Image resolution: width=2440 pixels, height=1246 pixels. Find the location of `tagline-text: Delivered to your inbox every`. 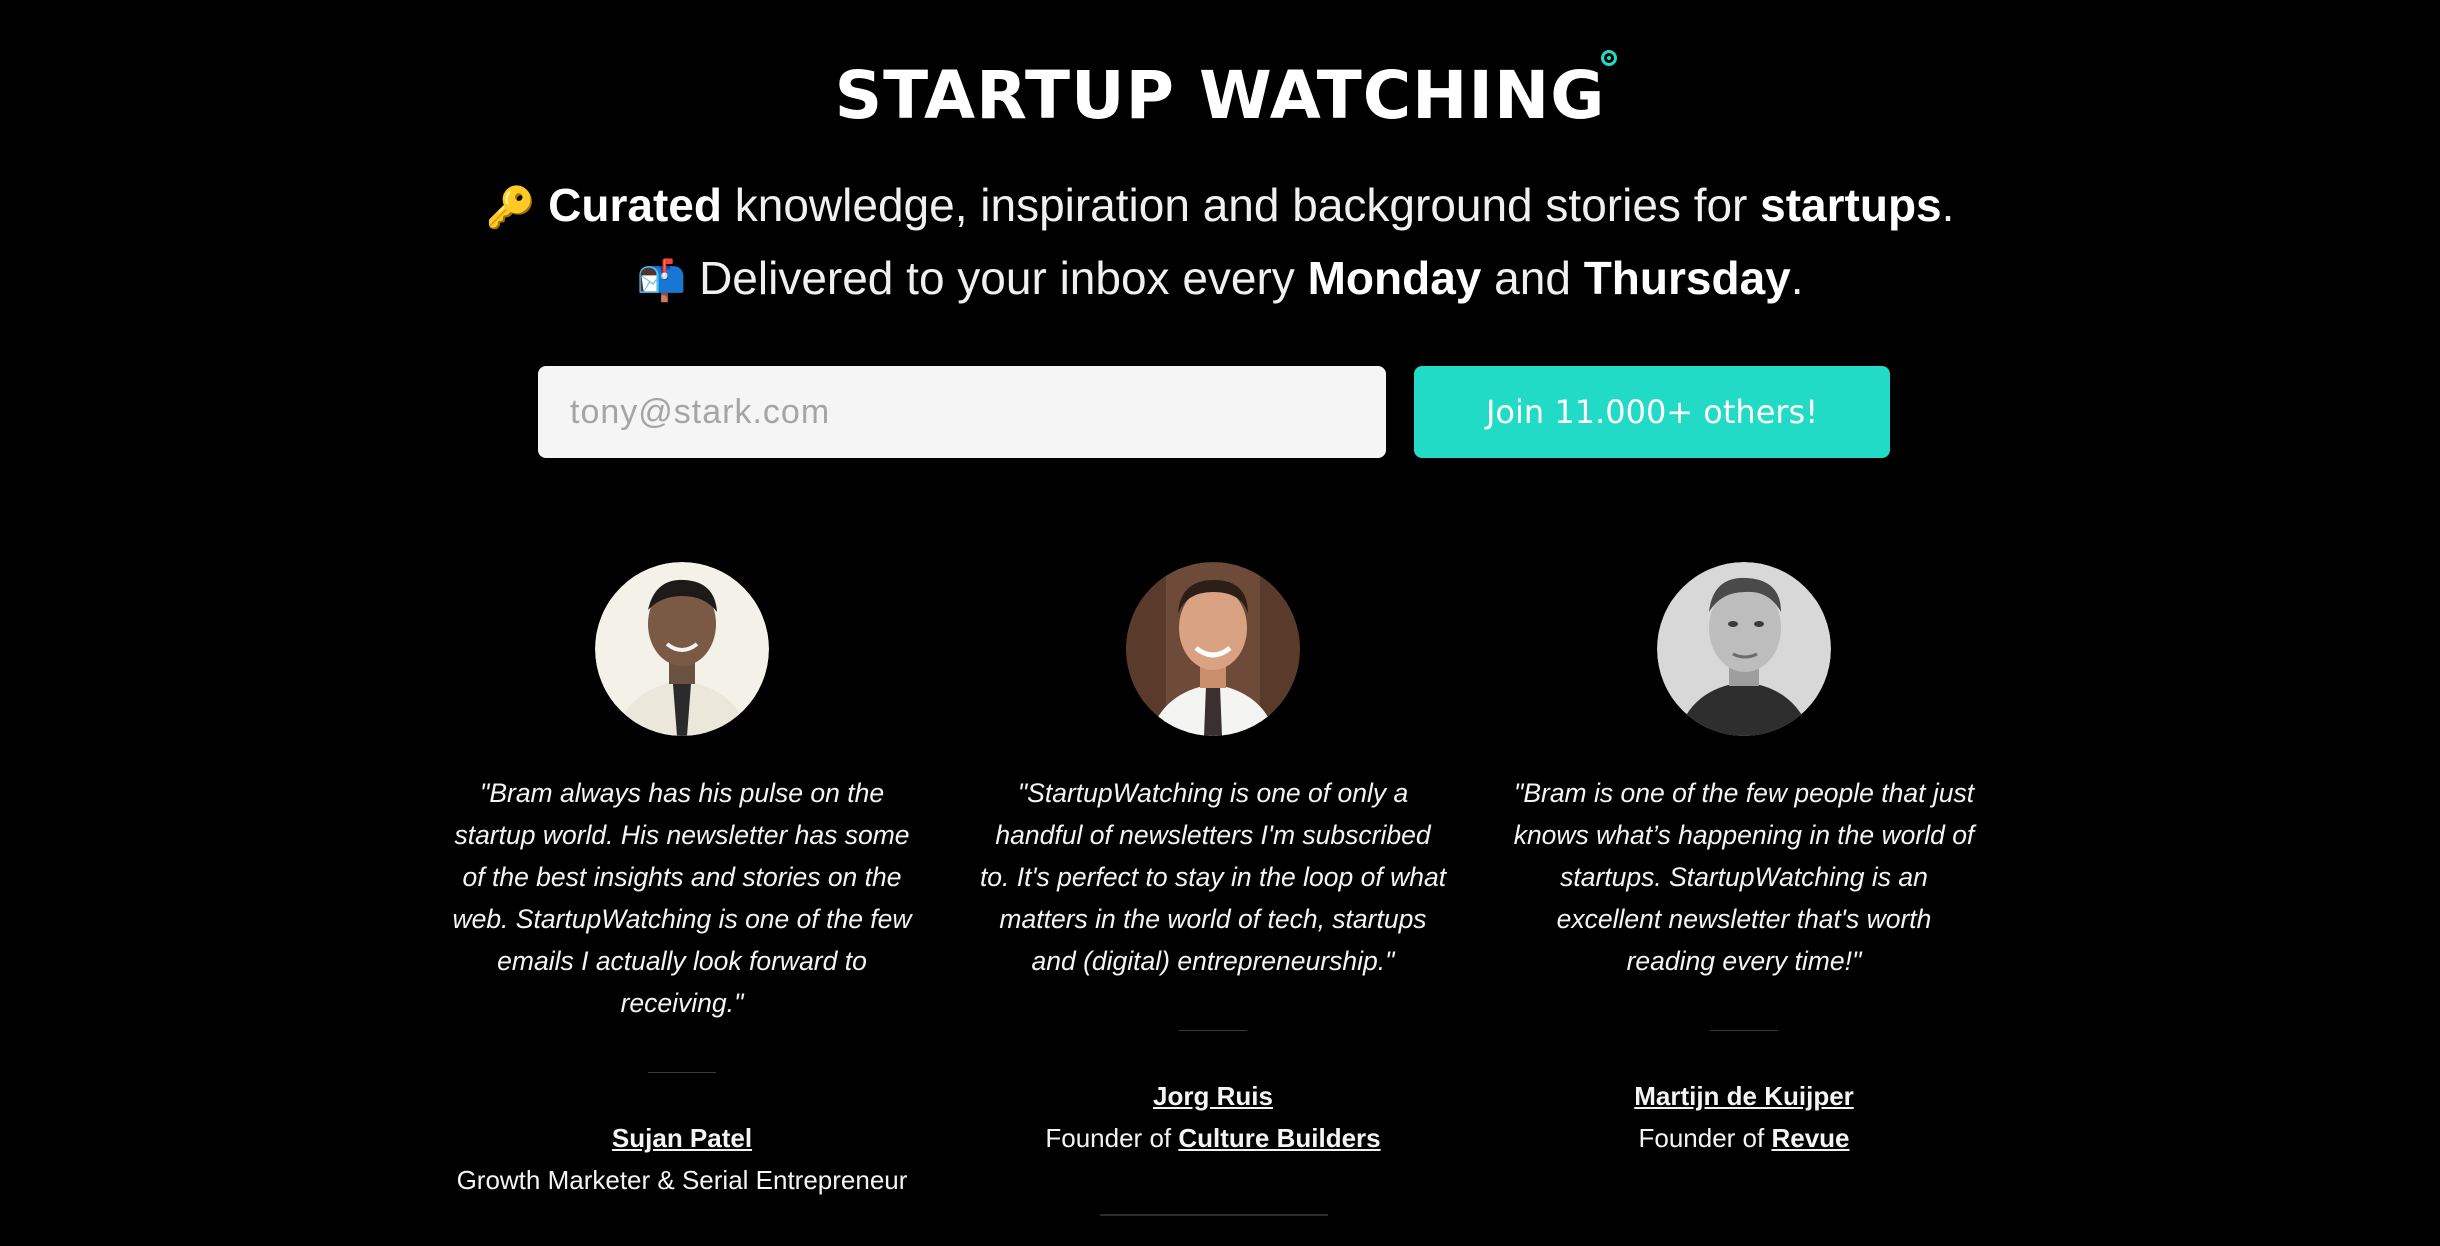

tagline-text: Delivered to your inbox every is located at coordinates (997, 278).